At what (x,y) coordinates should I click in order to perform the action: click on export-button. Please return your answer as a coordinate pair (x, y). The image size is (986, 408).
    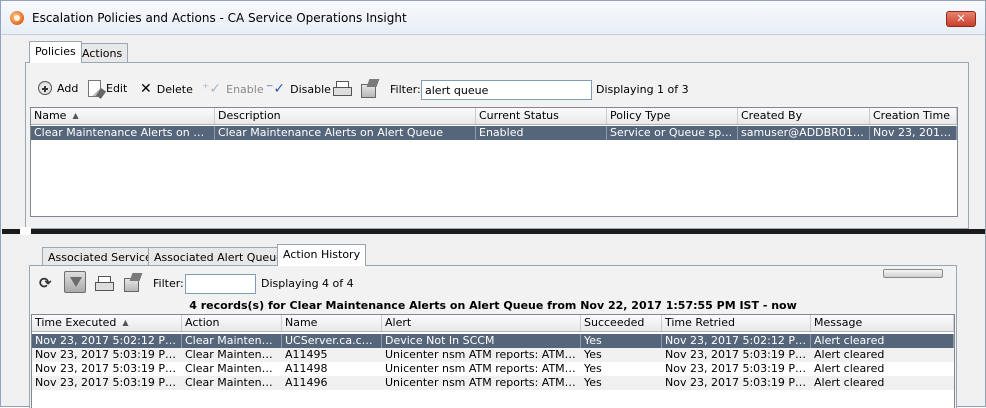
    Looking at the image, I should click on (369, 88).